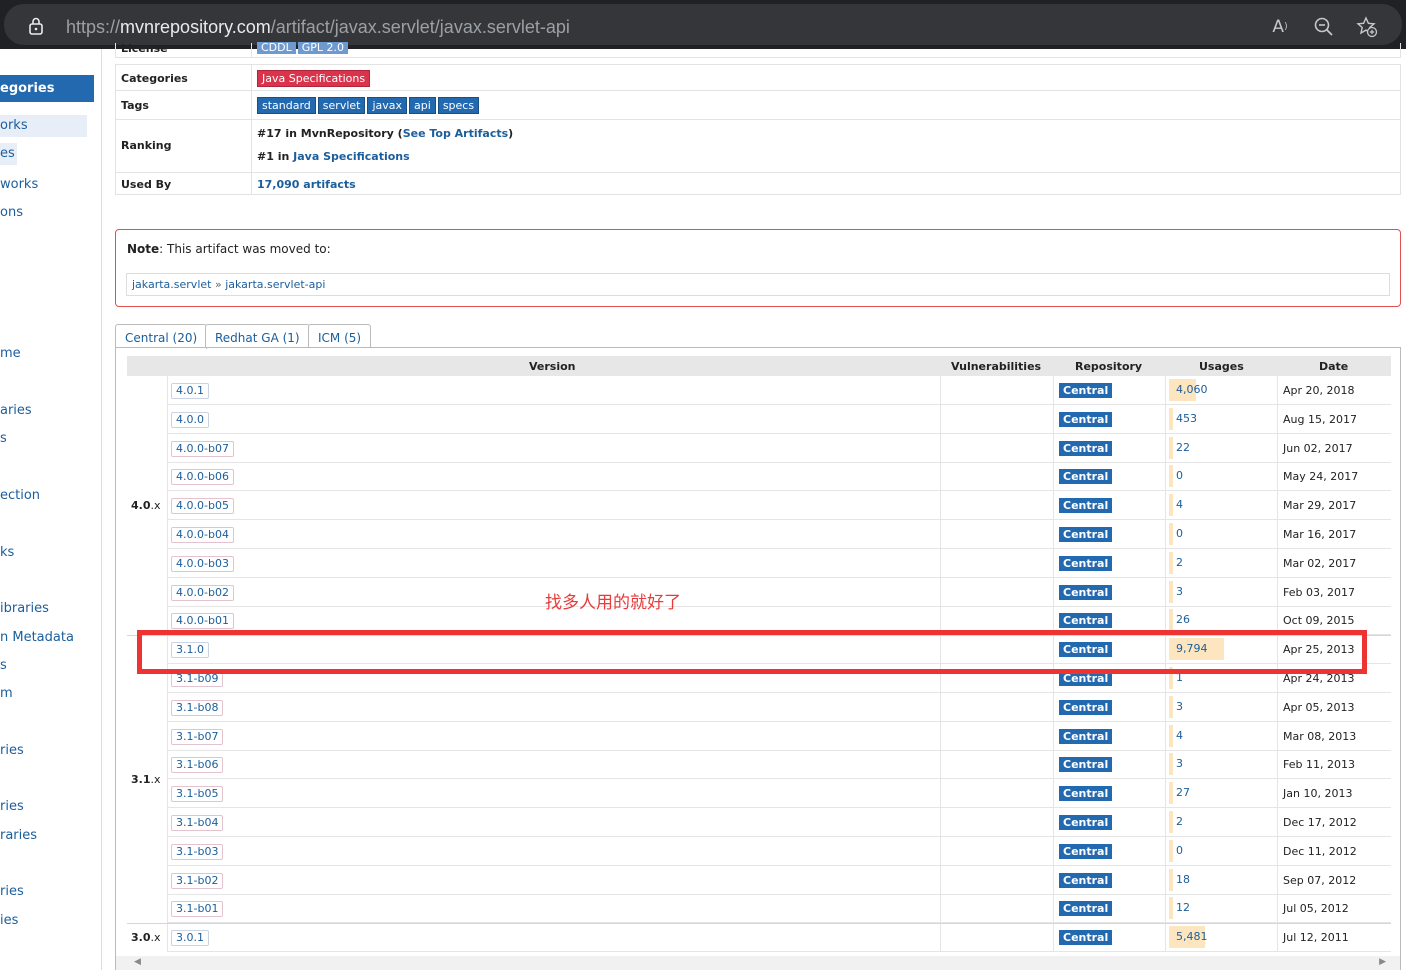 The height and width of the screenshot is (970, 1406). I want to click on usage-link: 26, so click(1183, 619).